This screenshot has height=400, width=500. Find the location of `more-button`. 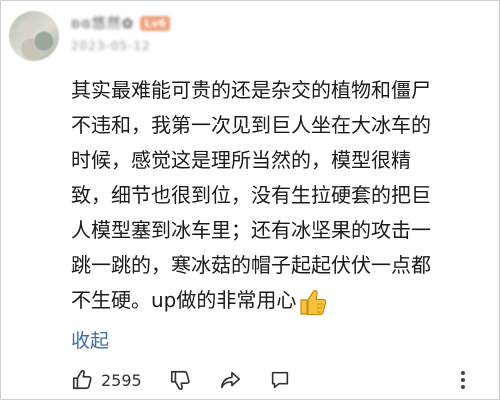

more-button is located at coordinates (463, 380).